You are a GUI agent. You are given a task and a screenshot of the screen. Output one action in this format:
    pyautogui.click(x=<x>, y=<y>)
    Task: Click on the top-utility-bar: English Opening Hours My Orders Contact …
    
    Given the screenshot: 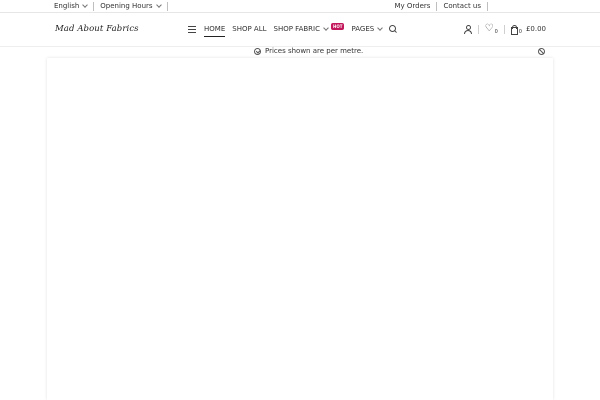 What is the action you would take?
    pyautogui.click(x=300, y=6)
    